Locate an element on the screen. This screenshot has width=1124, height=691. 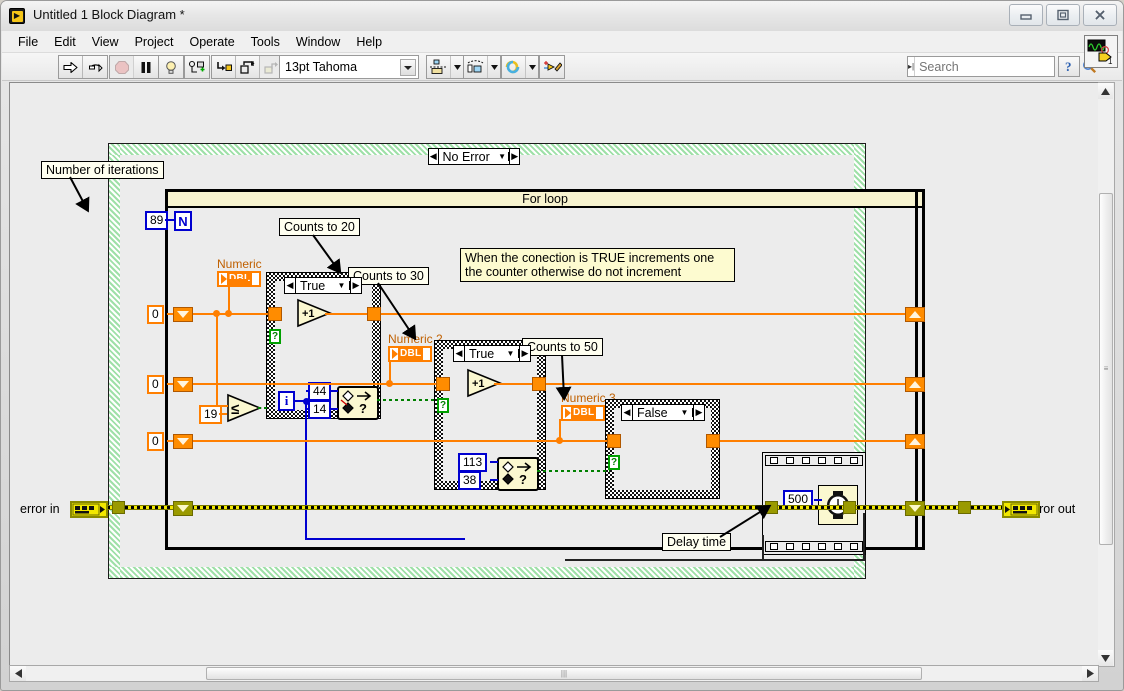
in-range-lower-2-constant: 38 is located at coordinates (470, 480).